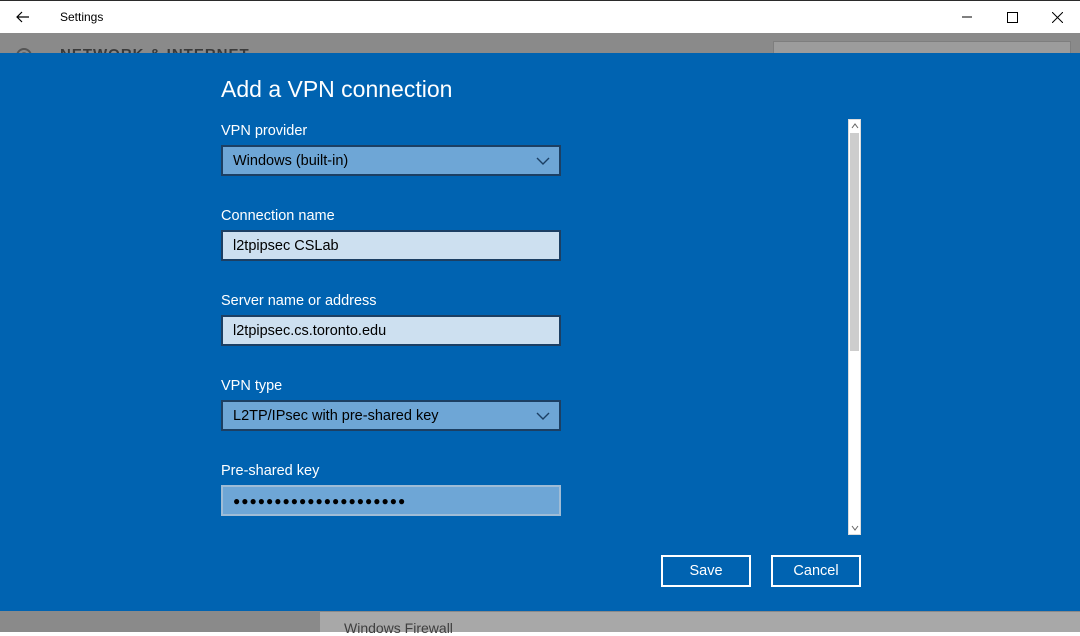  Describe the element at coordinates (299, 301) in the screenshot. I see `server-label: Server name or address` at that location.